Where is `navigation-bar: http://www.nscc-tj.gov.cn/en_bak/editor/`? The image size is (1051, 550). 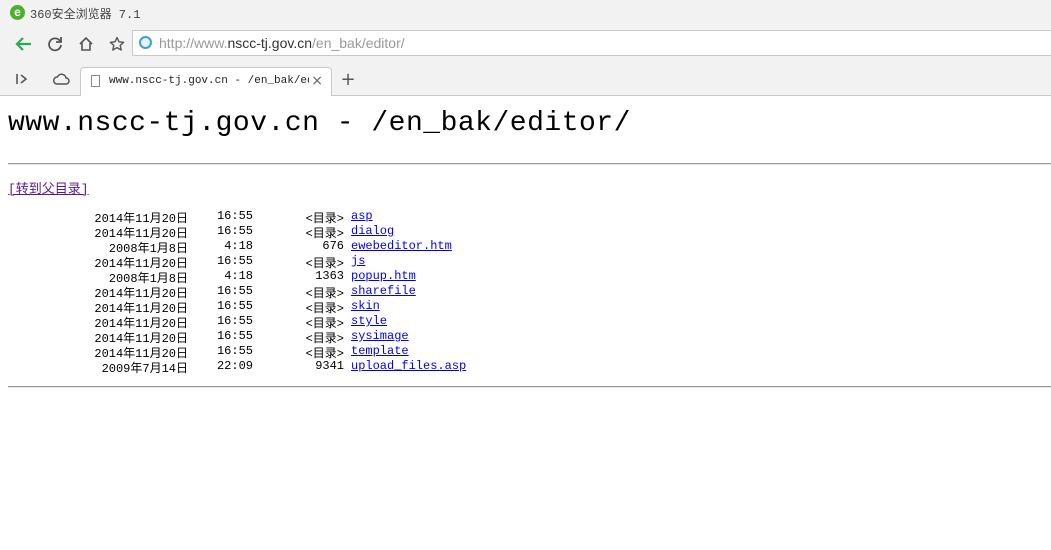
navigation-bar: http://www.nscc-tj.gov.cn/en_bak/editor/ is located at coordinates (525, 44).